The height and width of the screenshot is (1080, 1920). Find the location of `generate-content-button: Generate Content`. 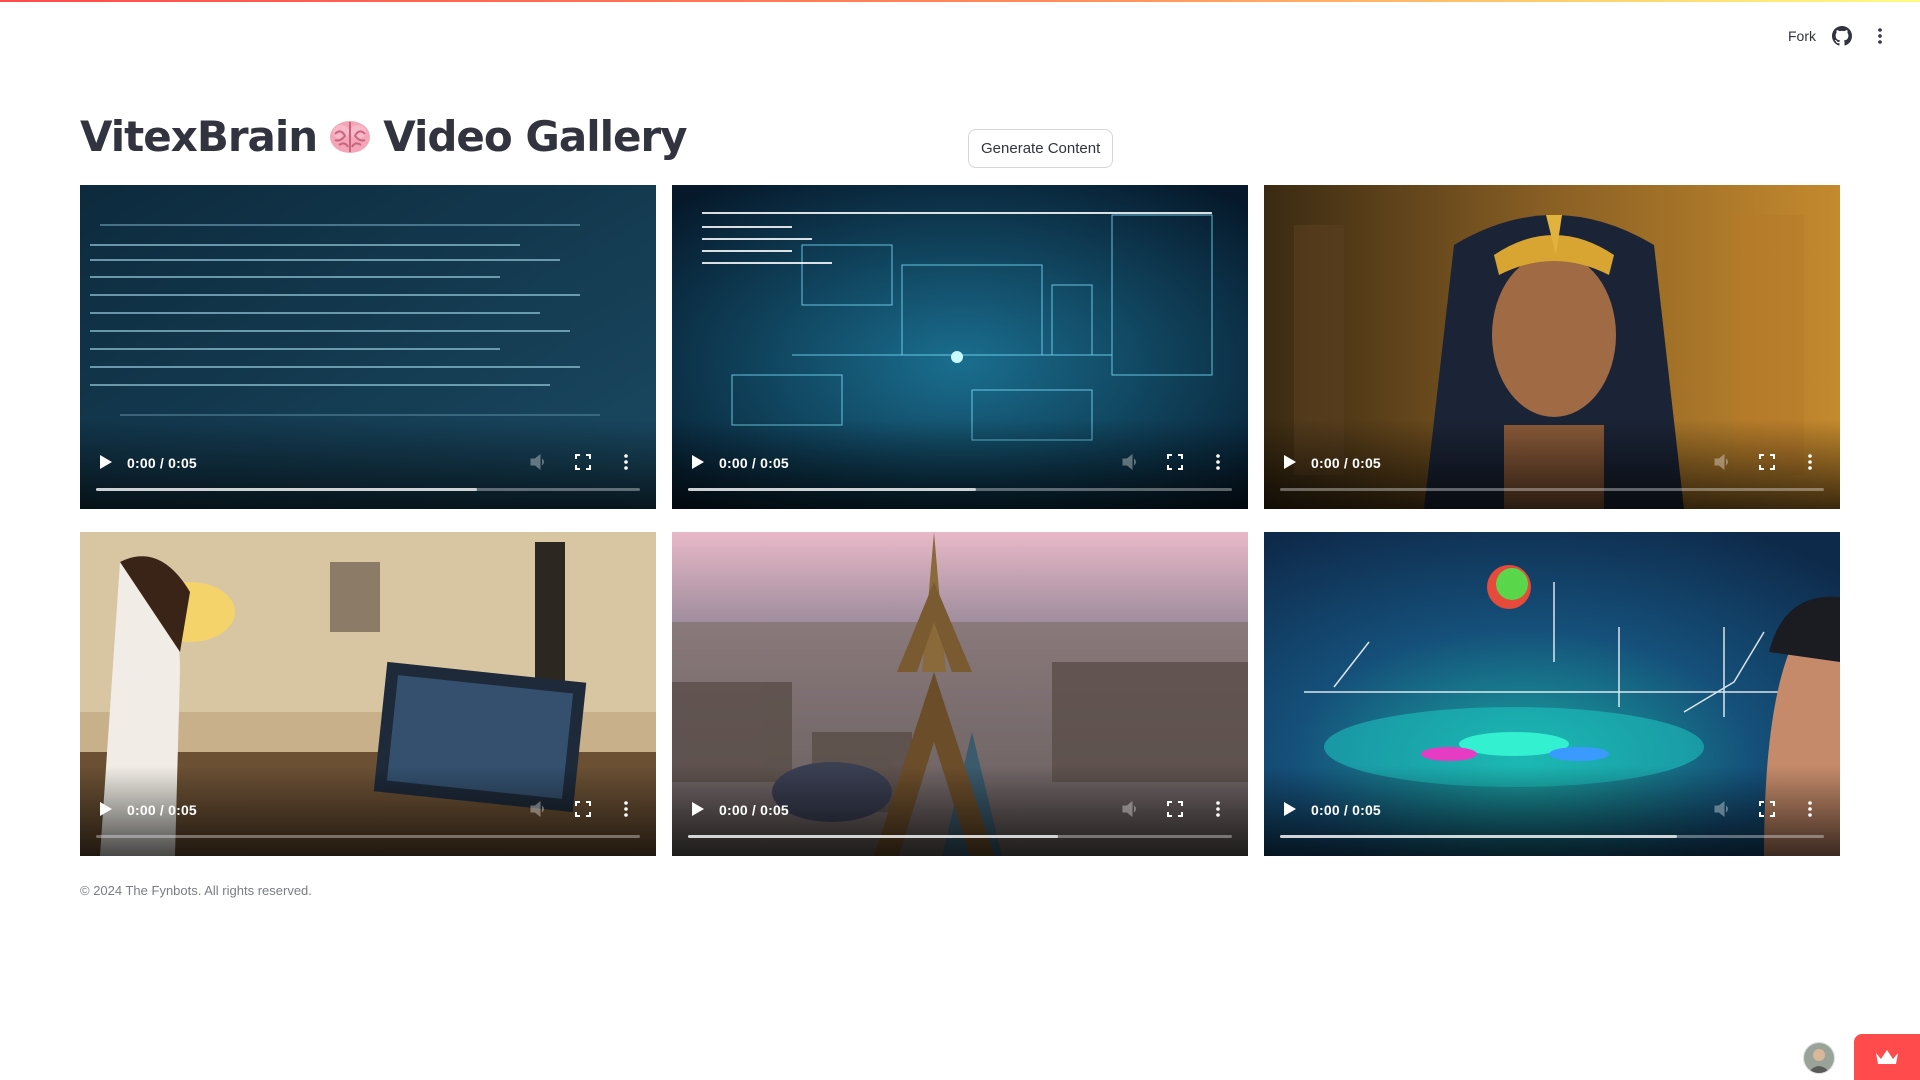

generate-content-button: Generate Content is located at coordinates (1041, 148).